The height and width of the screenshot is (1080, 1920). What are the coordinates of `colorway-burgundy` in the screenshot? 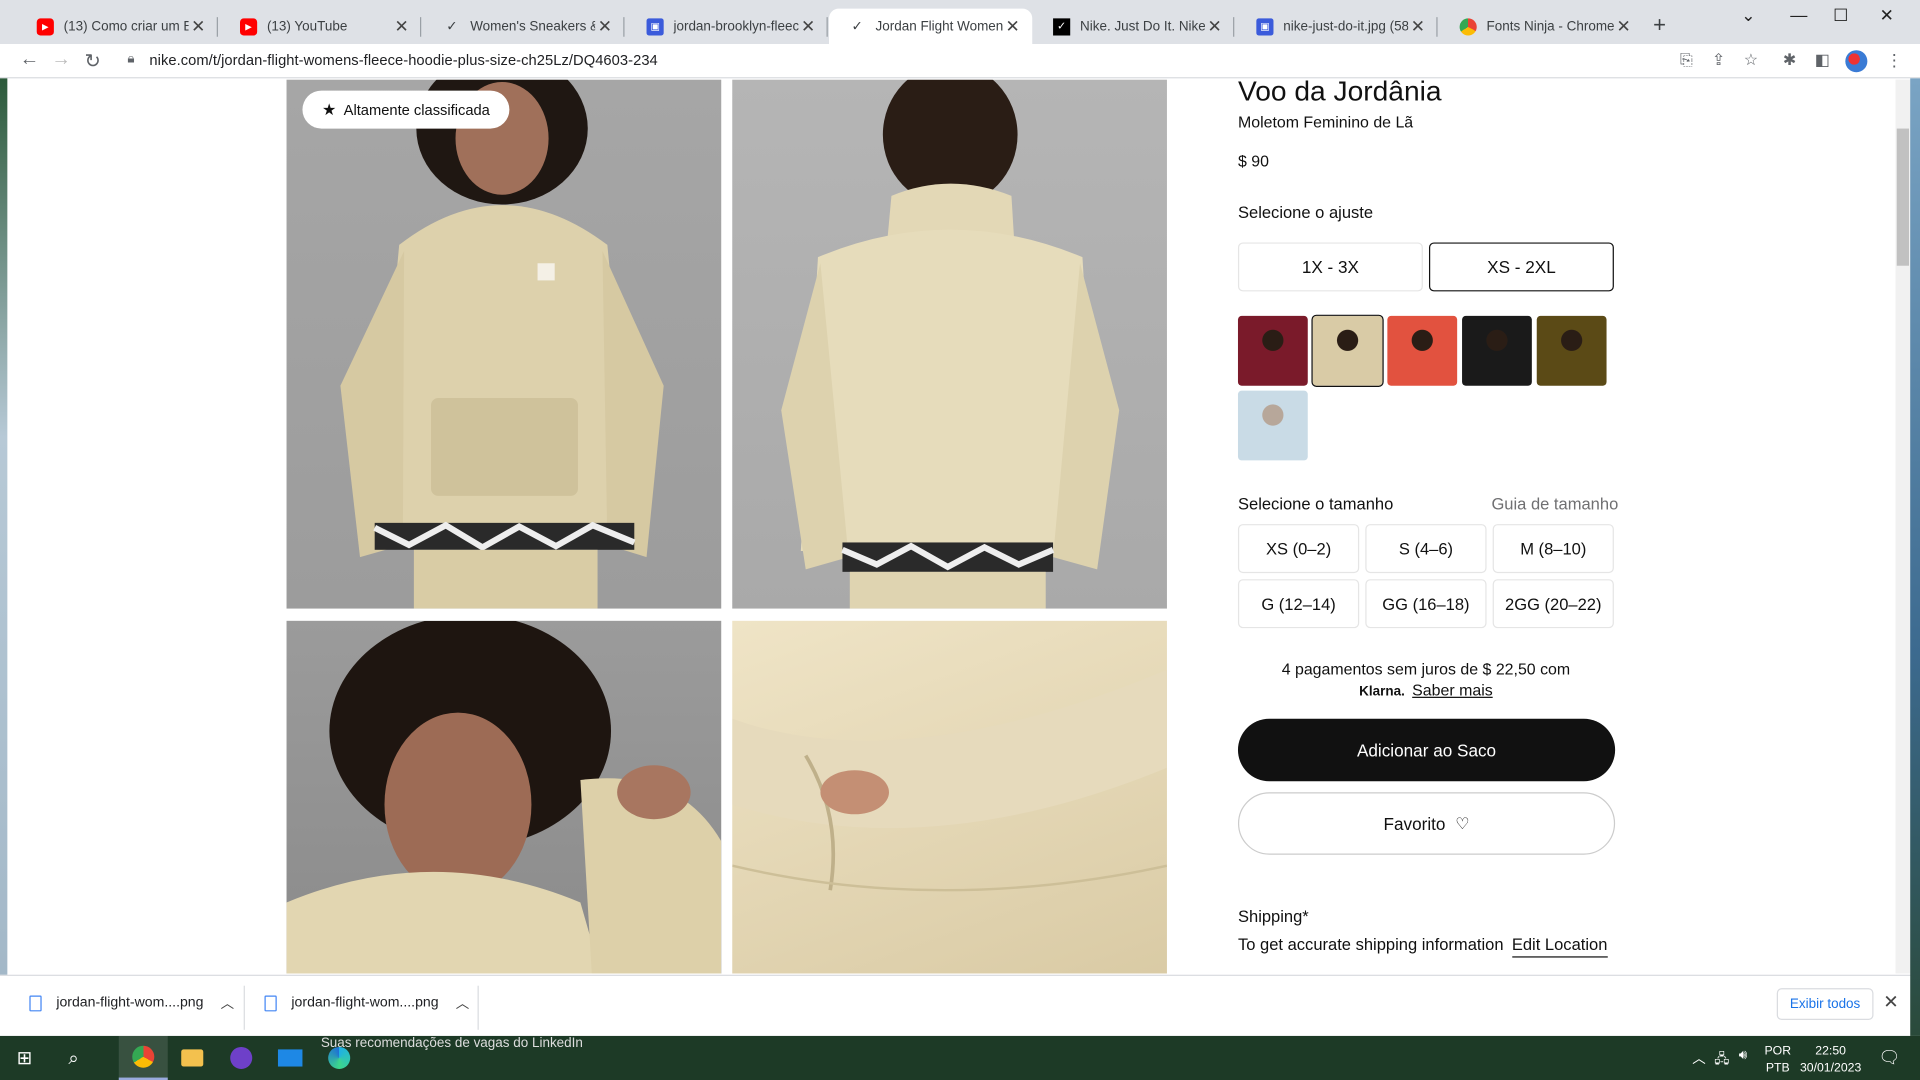 It's located at (1272, 350).